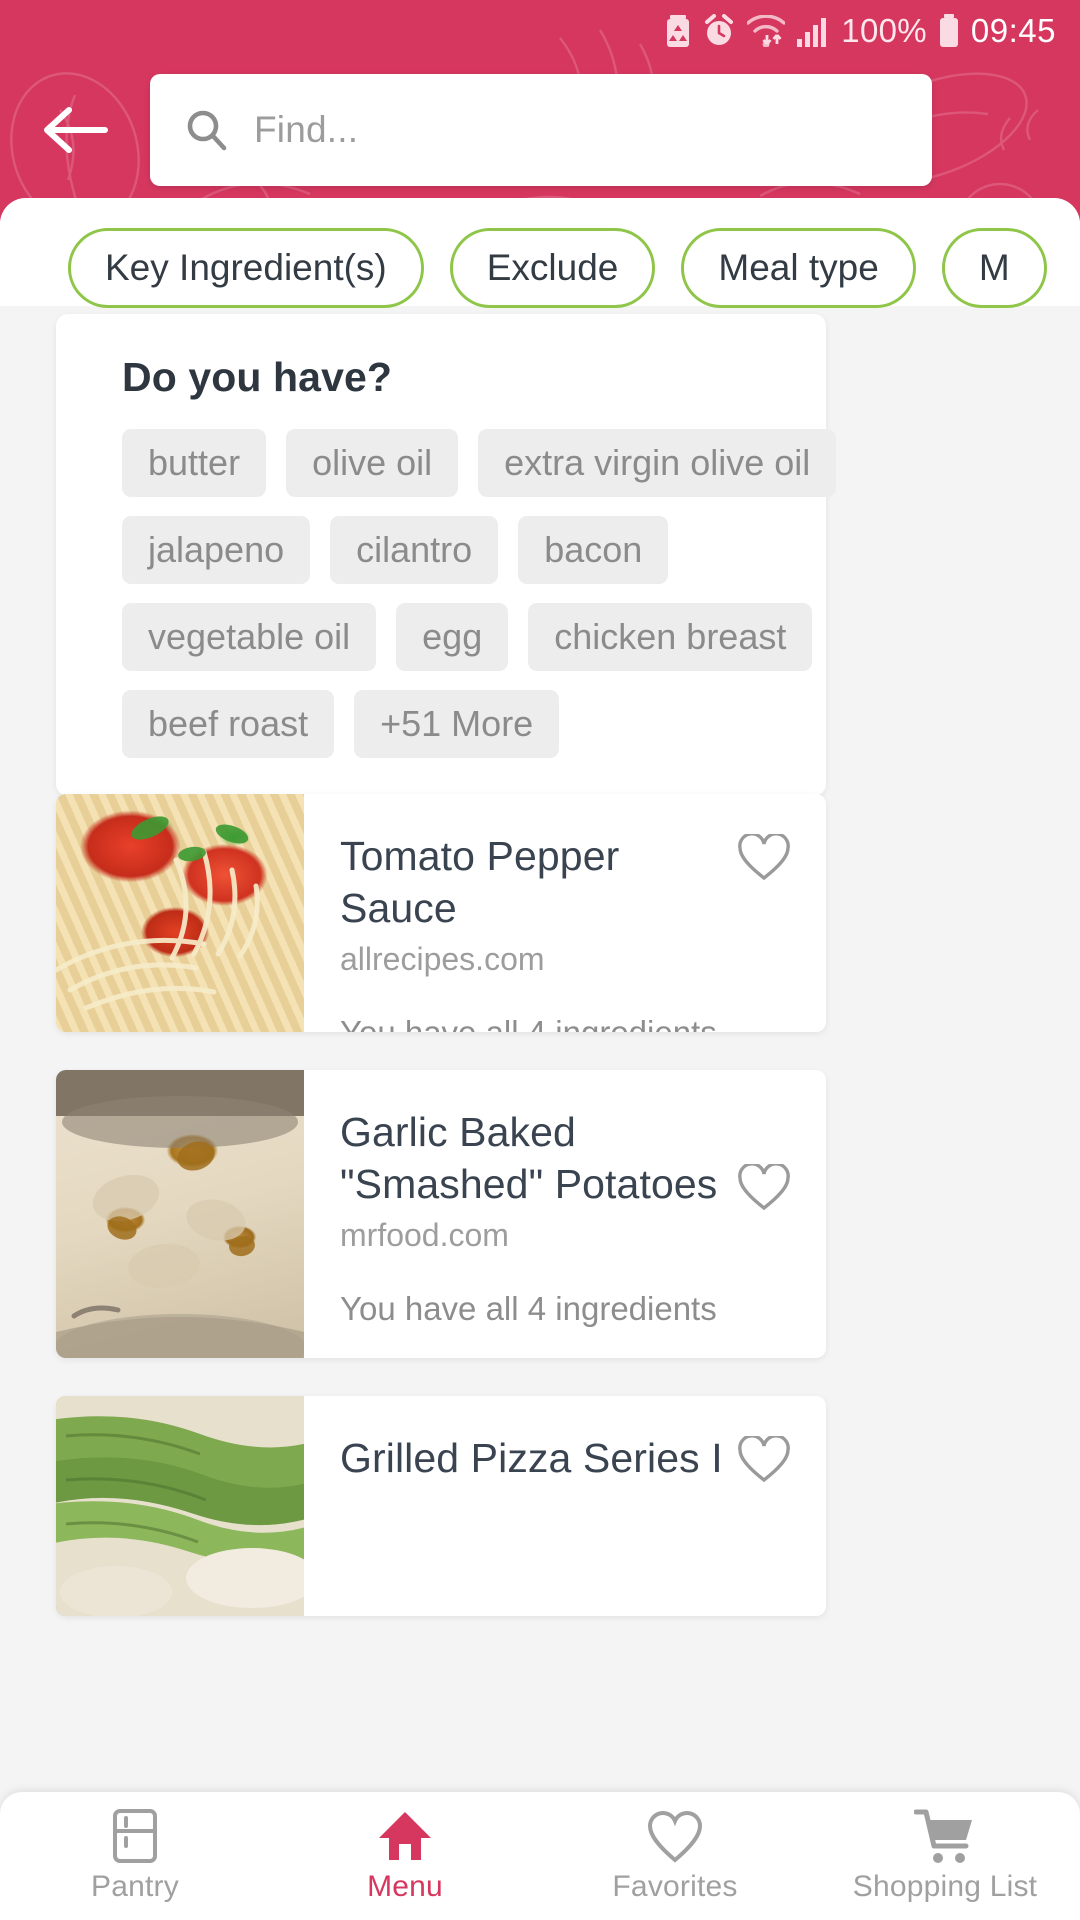 This screenshot has height=1920, width=1080. I want to click on pantry-tag-row: beef roast +51 More, so click(474, 724).